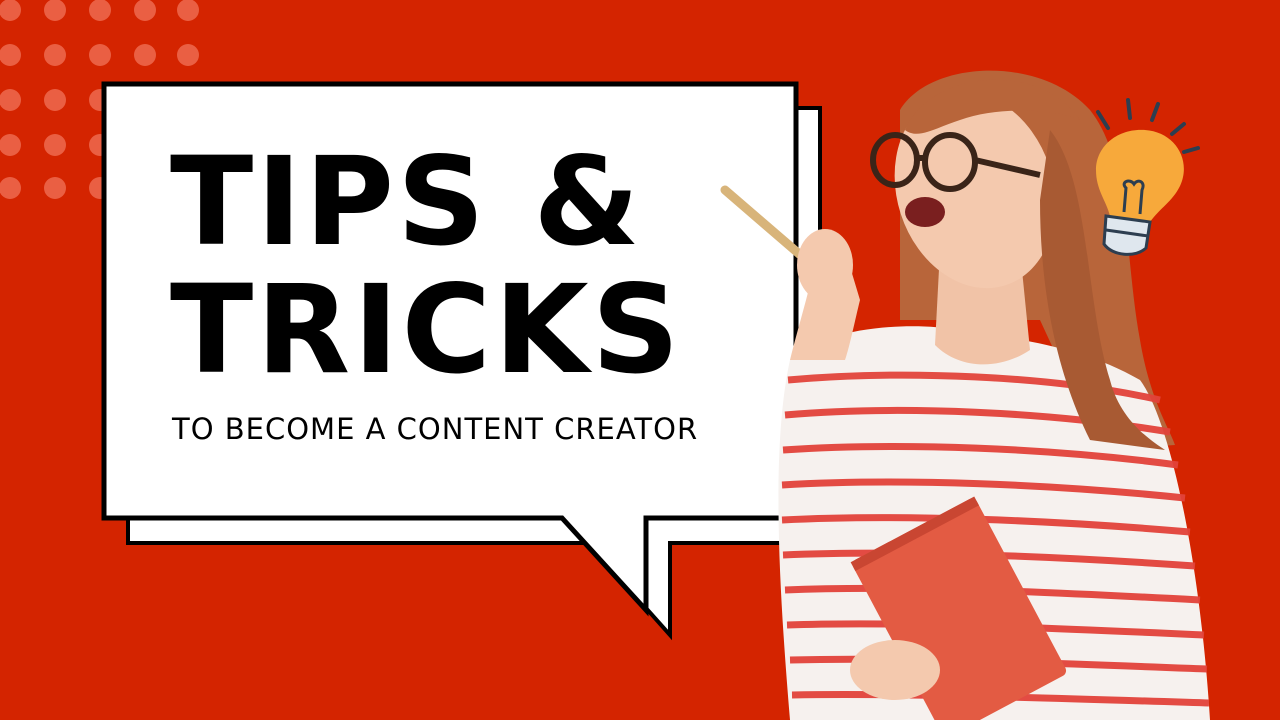  I want to click on headline-line-2: TRICKS, so click(426, 330).